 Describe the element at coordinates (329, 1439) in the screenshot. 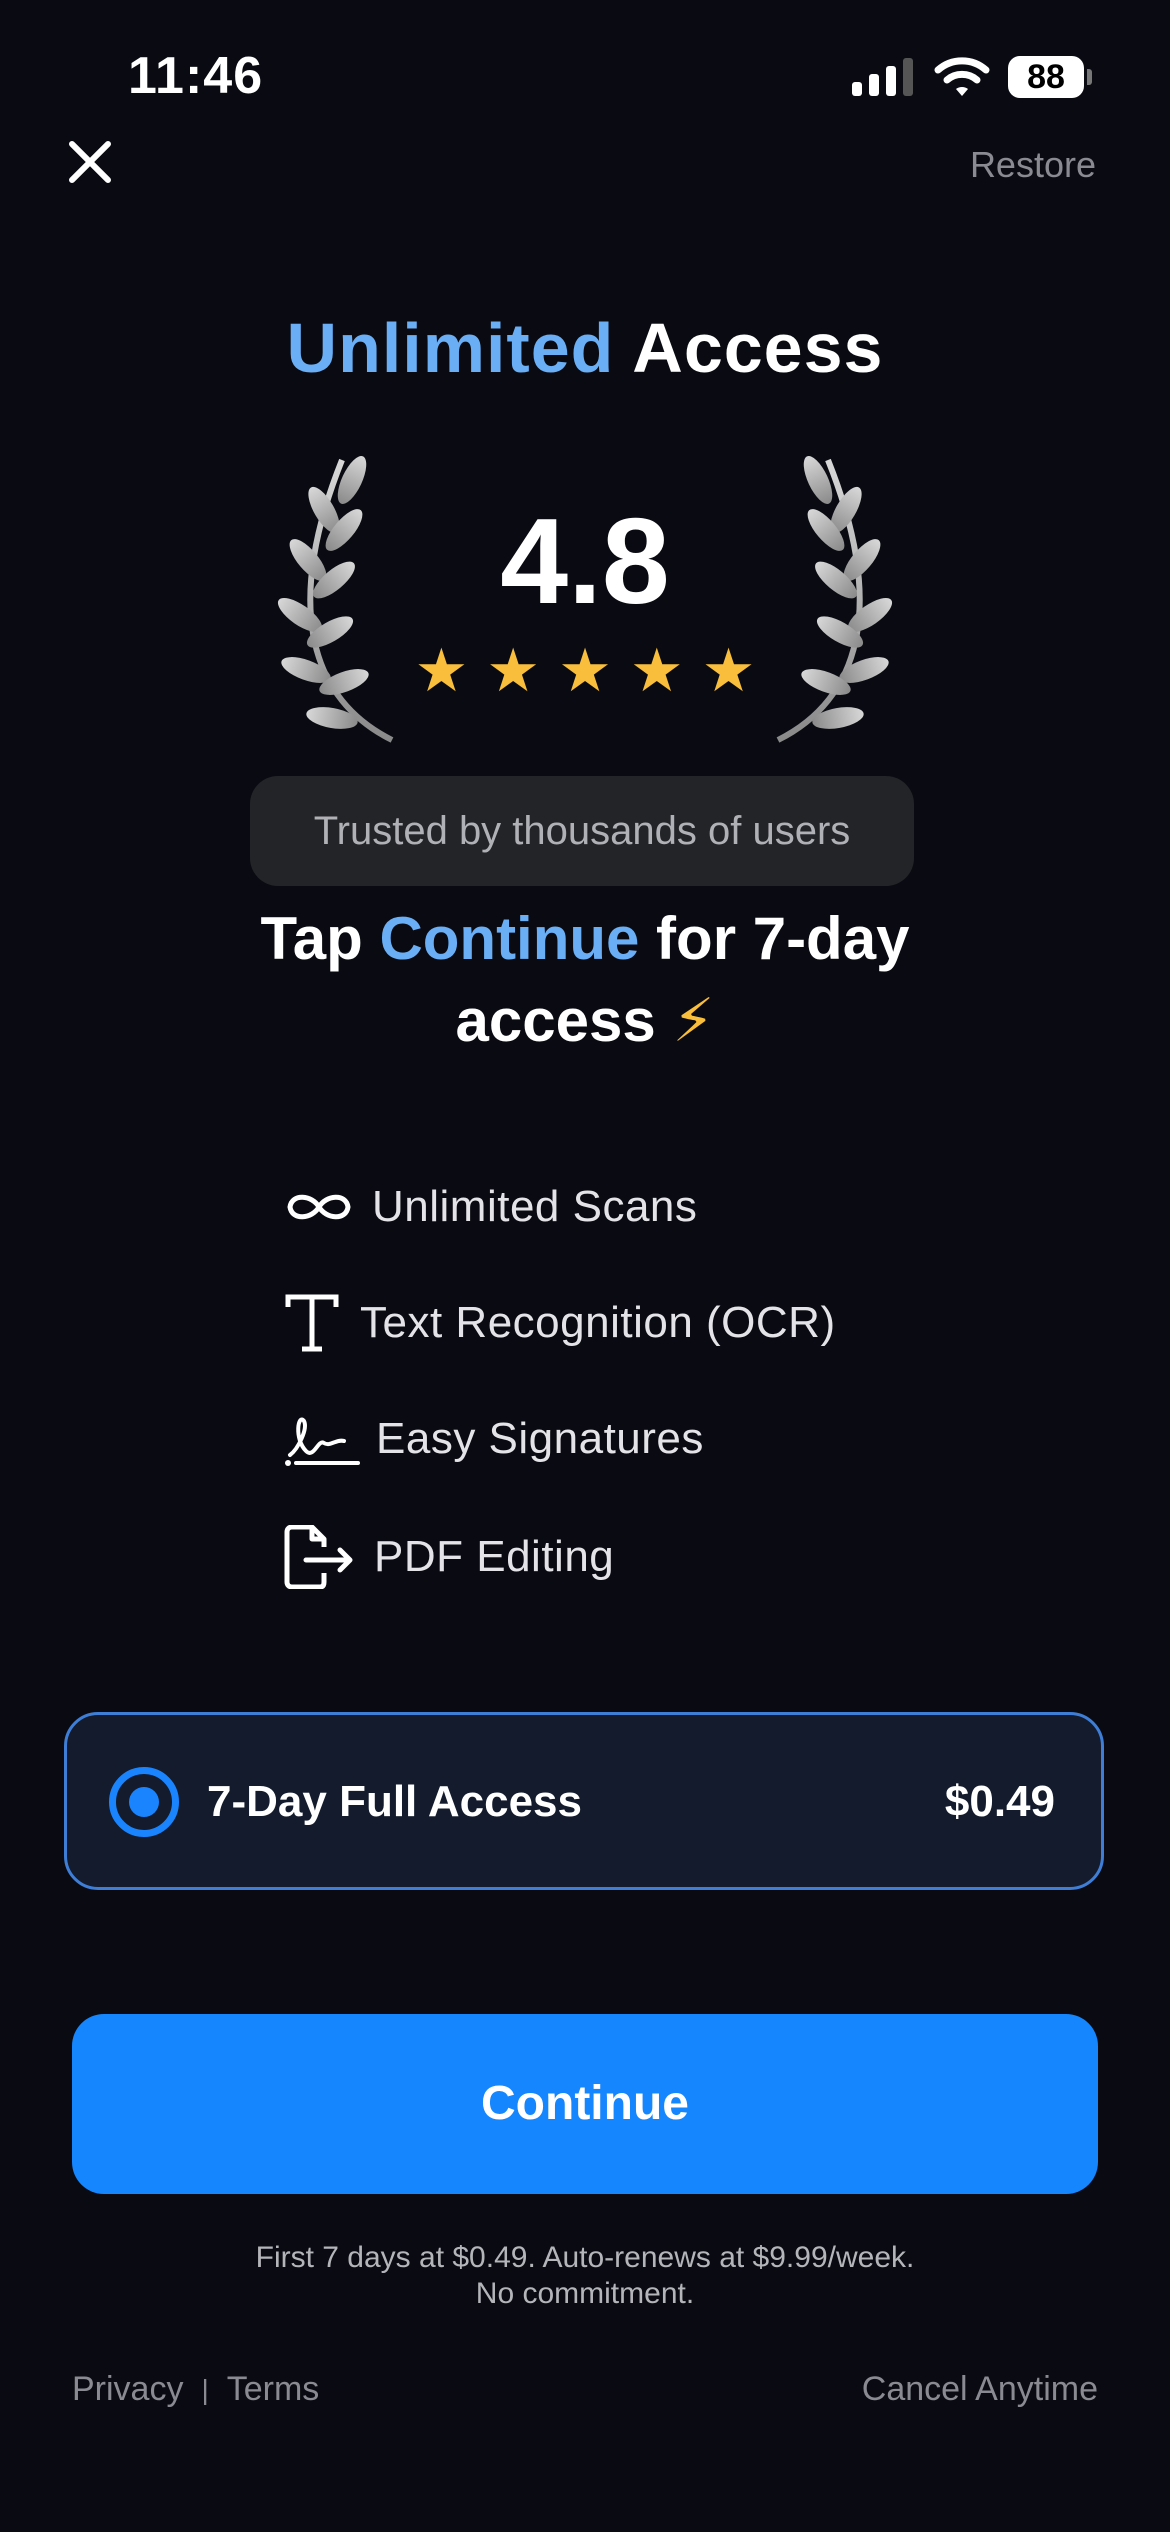

I see `signature-icon` at that location.